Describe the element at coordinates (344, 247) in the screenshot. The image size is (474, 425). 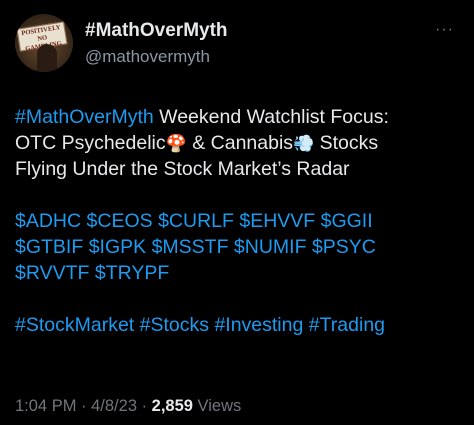
I see `cashtag-link: $PSYC` at that location.